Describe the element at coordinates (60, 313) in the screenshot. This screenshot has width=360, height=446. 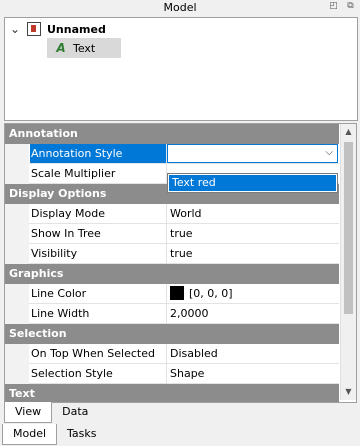
I see `prop-name: Line Width` at that location.